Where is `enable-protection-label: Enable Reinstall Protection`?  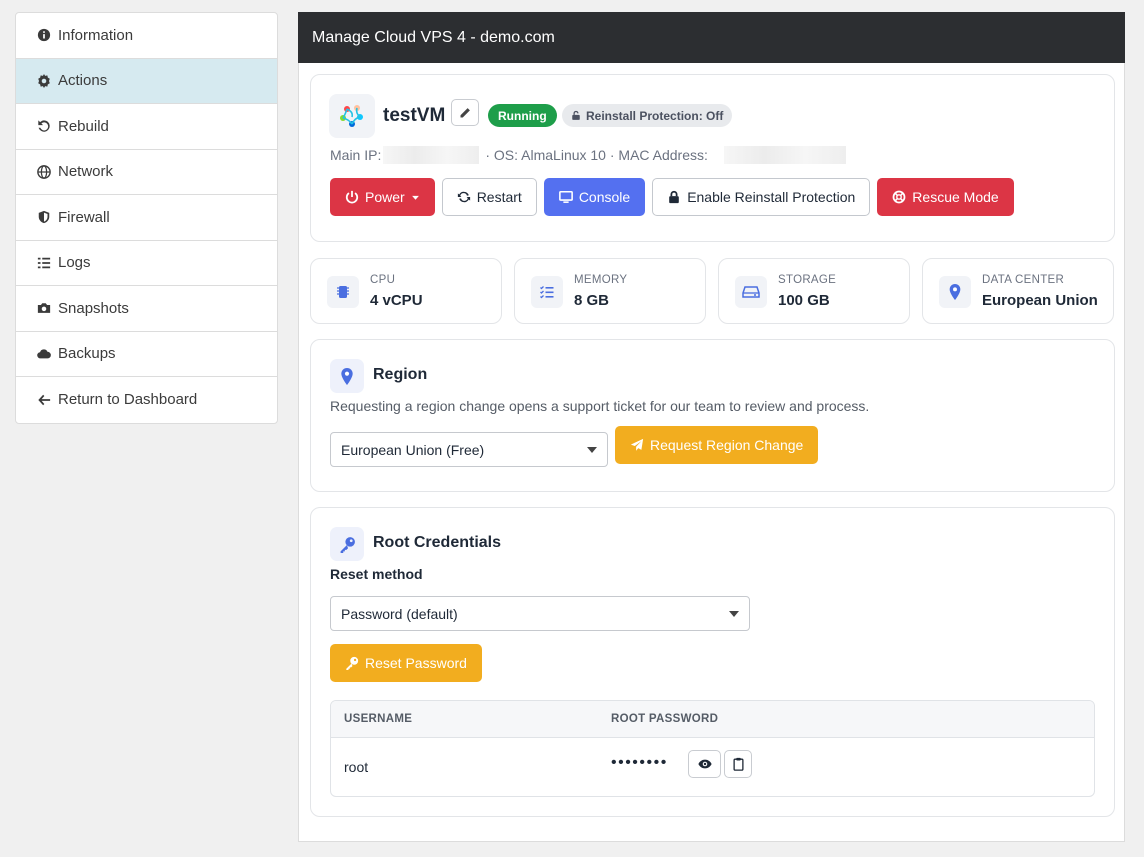 enable-protection-label: Enable Reinstall Protection is located at coordinates (771, 197).